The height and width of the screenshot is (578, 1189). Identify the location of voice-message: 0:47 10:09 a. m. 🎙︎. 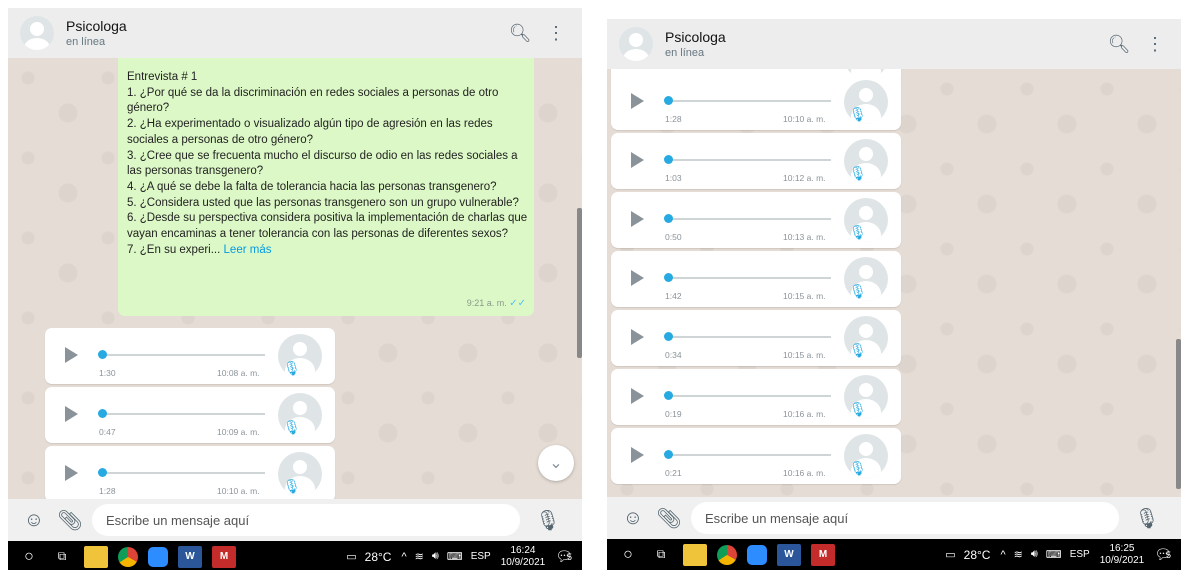
(190, 415).